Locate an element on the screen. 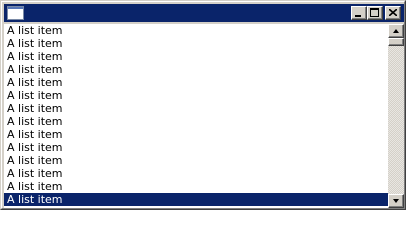 Image resolution: width=406 pixels, height=240 pixels. vertical-scrollbar is located at coordinates (396, 116).